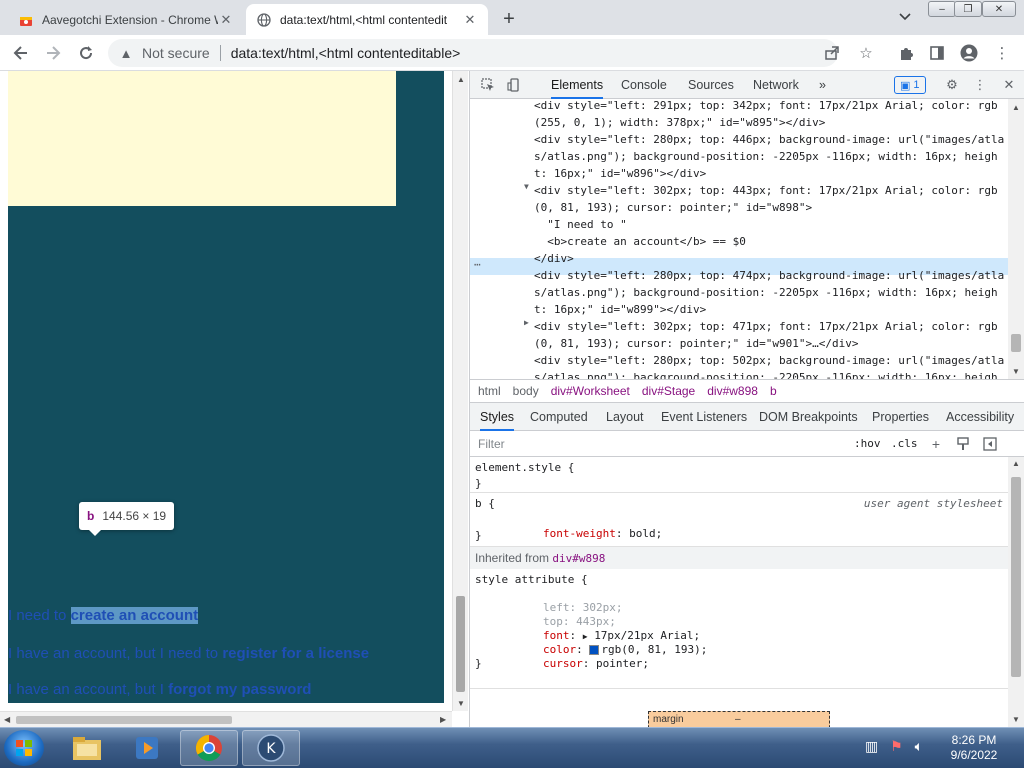 This screenshot has height=768, width=1024. Describe the element at coordinates (209, 748) in the screenshot. I see `chrome-icon` at that location.